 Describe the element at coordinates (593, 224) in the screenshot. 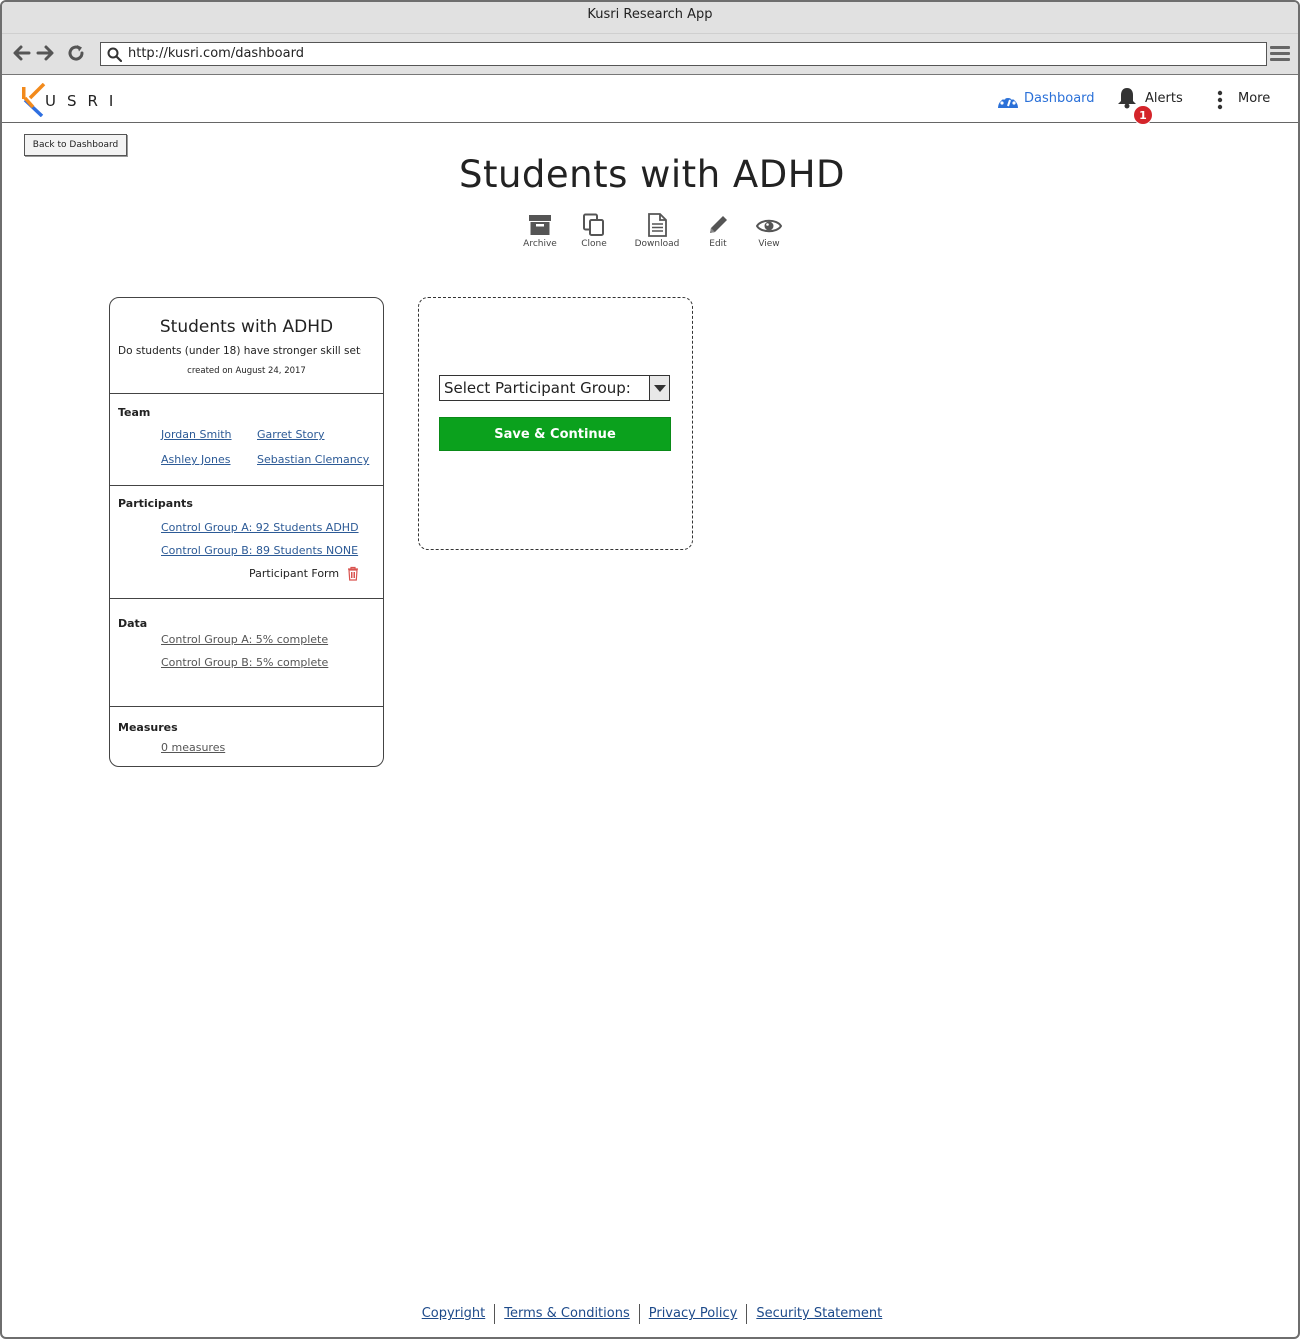

I see `clone-icon` at that location.